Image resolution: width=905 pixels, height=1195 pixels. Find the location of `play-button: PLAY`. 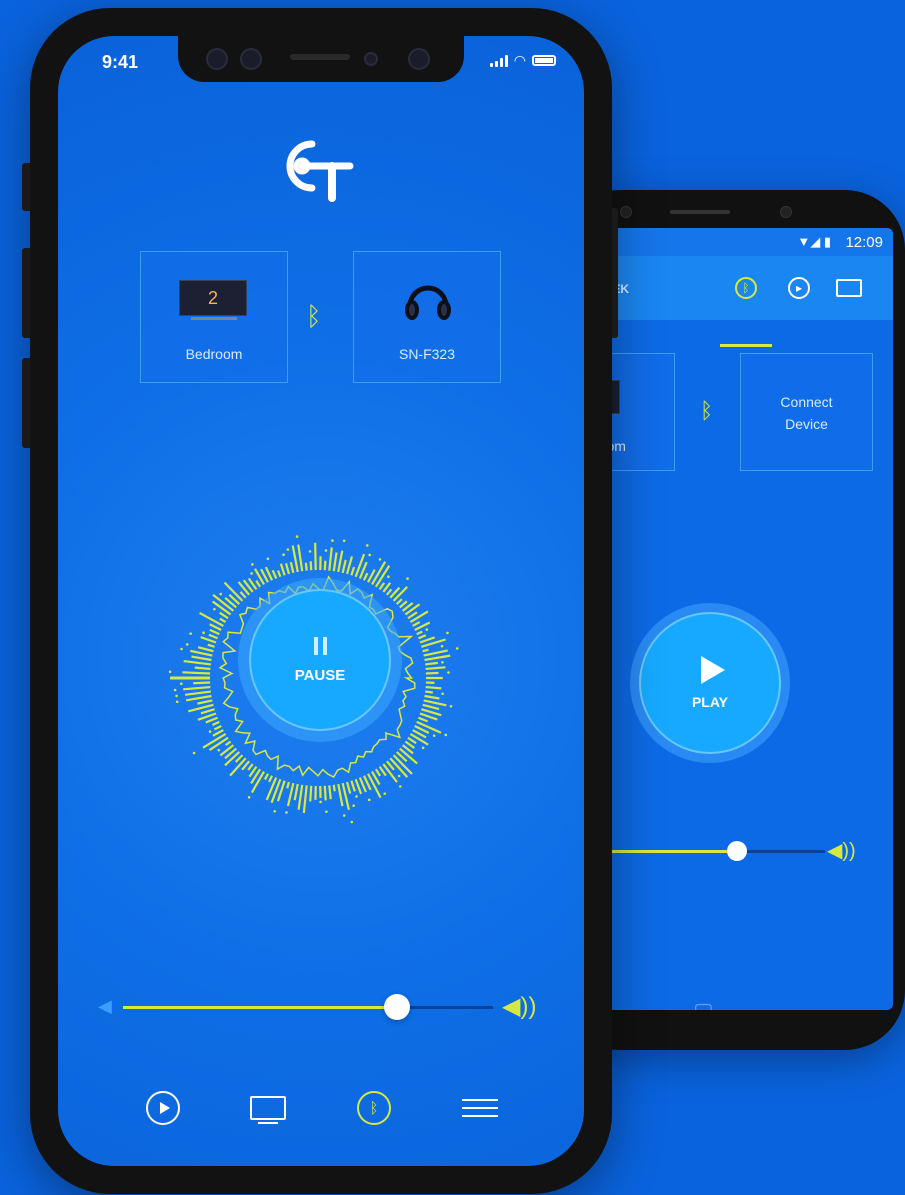

play-button: PLAY is located at coordinates (710, 683).